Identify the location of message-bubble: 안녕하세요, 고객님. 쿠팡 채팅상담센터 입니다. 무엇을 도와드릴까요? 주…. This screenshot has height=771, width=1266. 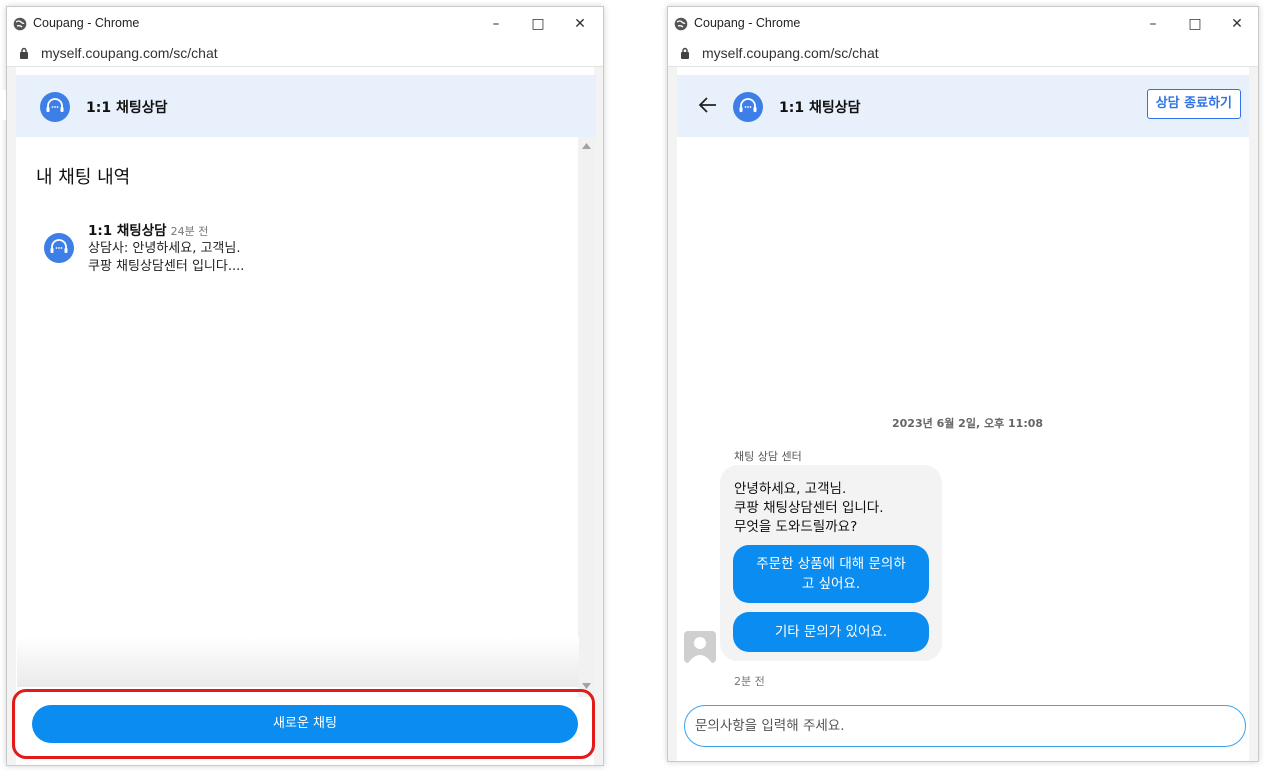
(831, 563).